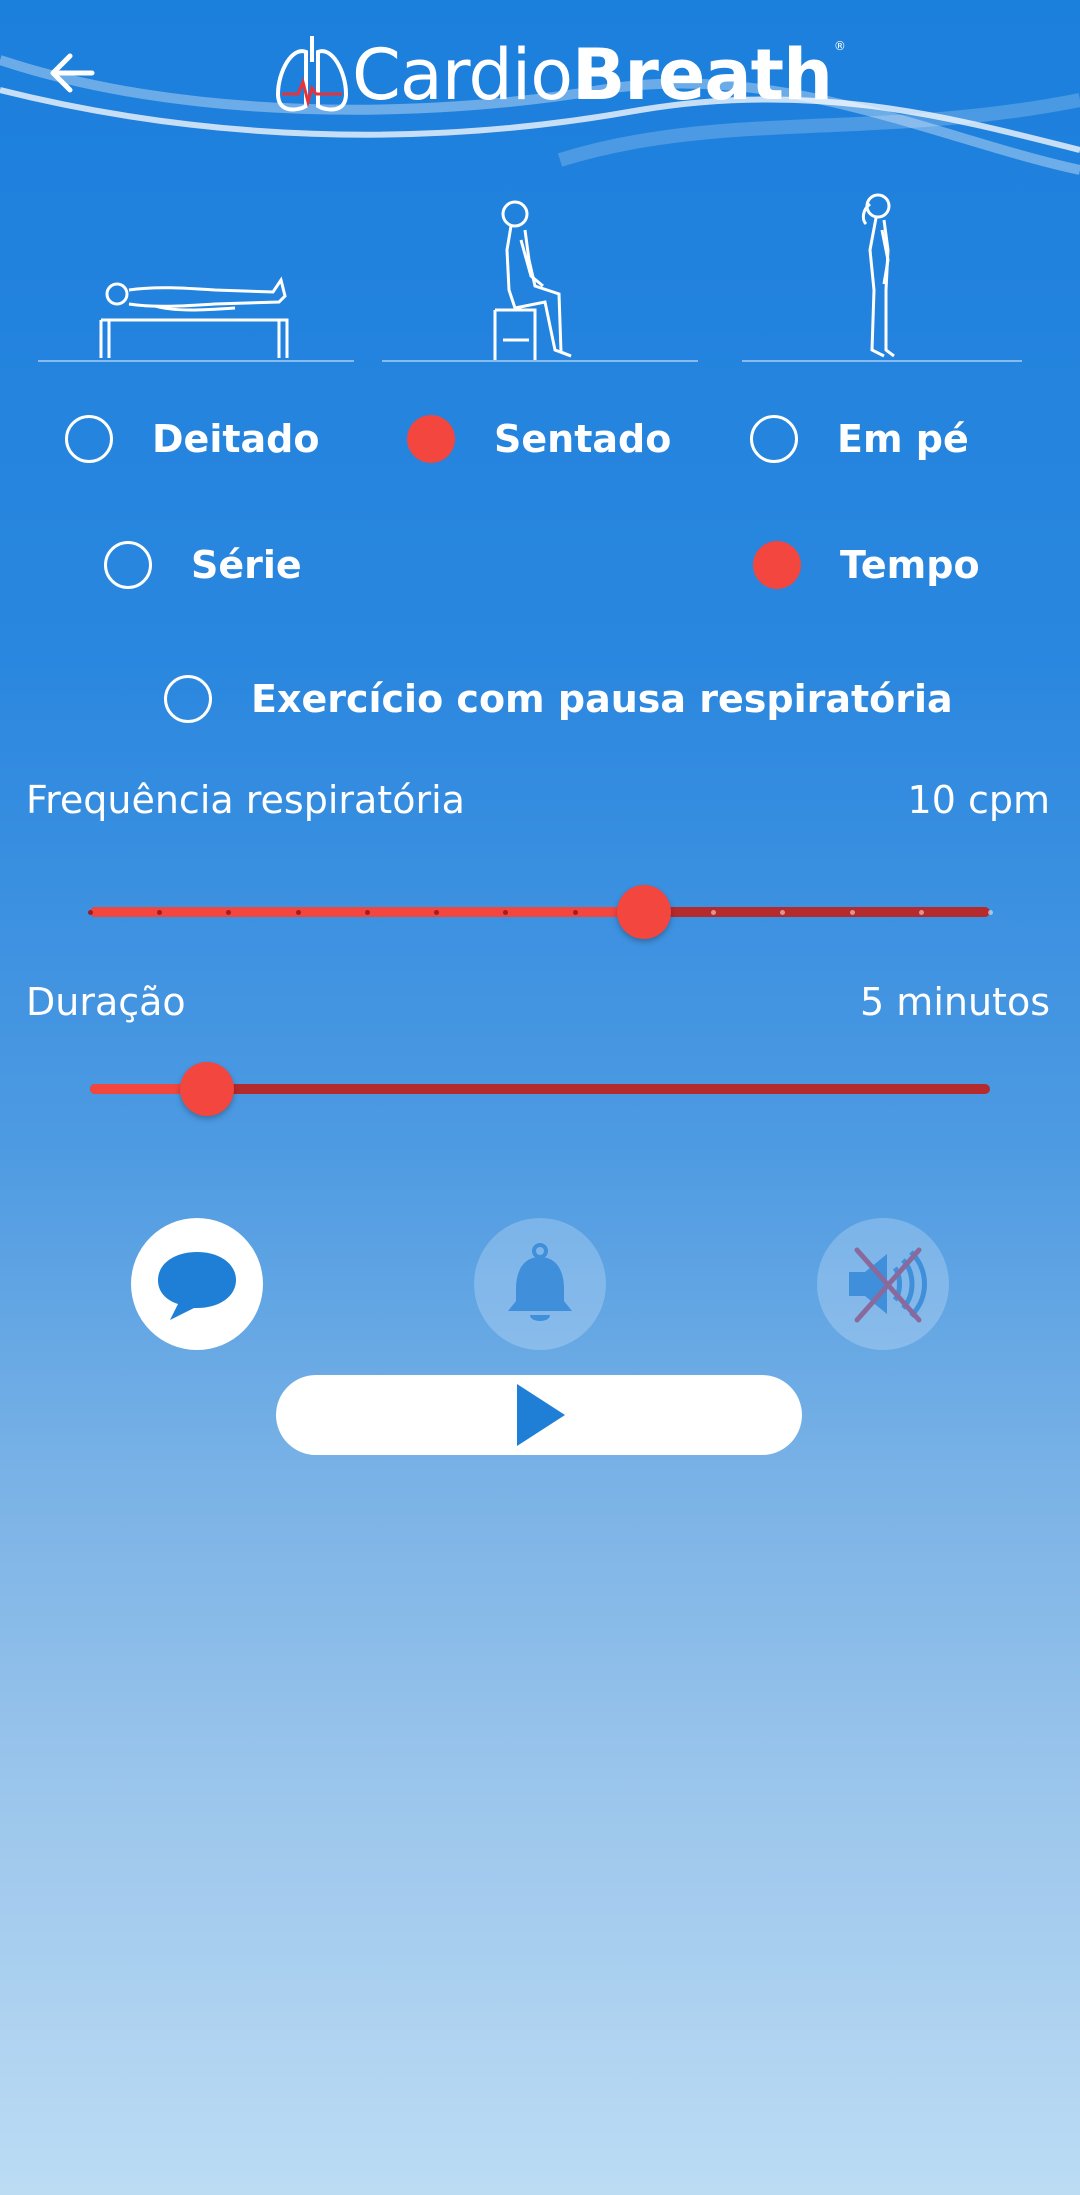 Image resolution: width=1080 pixels, height=2195 pixels. I want to click on back-button, so click(75, 75).